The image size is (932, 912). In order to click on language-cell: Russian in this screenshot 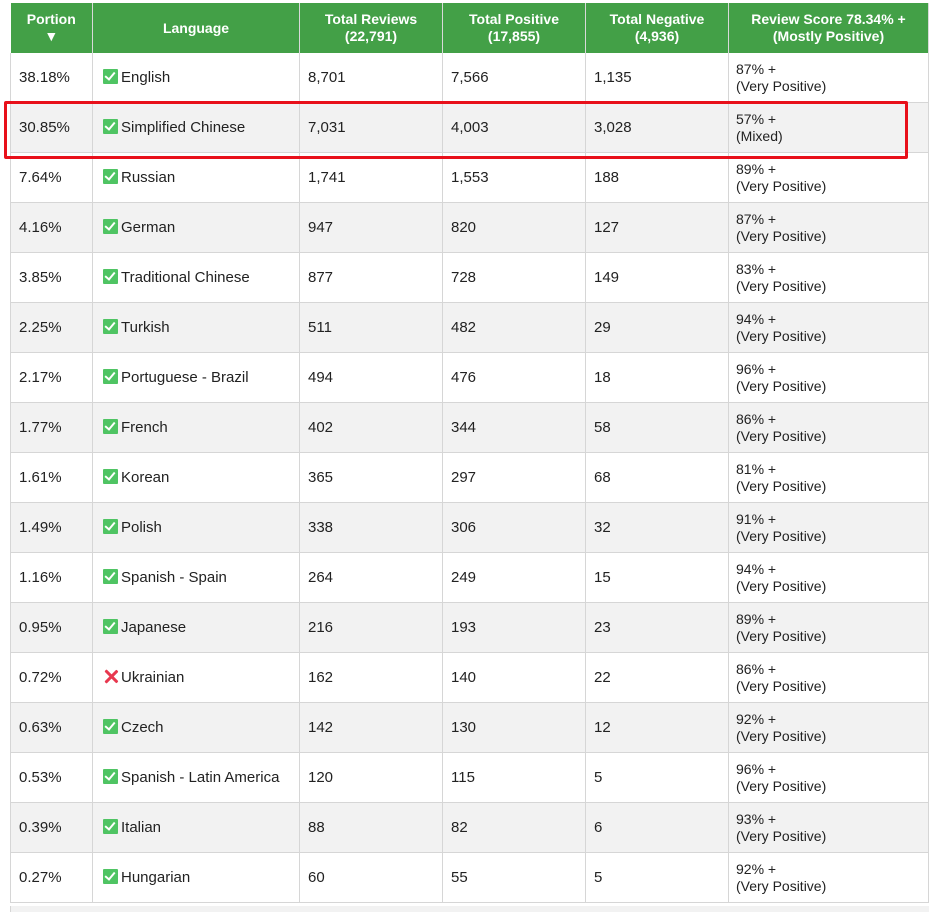, I will do `click(196, 177)`.